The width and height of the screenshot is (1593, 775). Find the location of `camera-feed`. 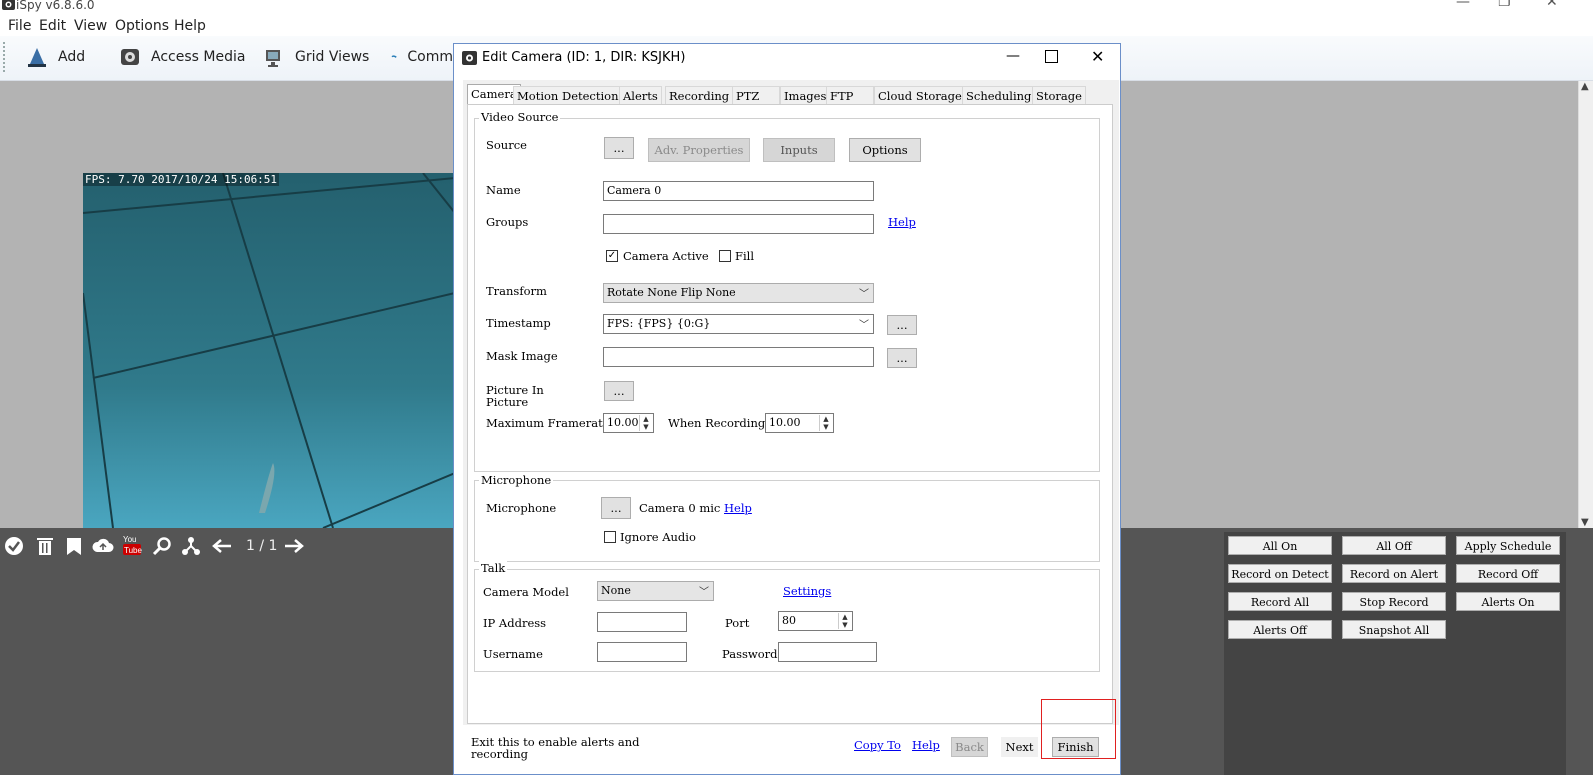

camera-feed is located at coordinates (269, 350).